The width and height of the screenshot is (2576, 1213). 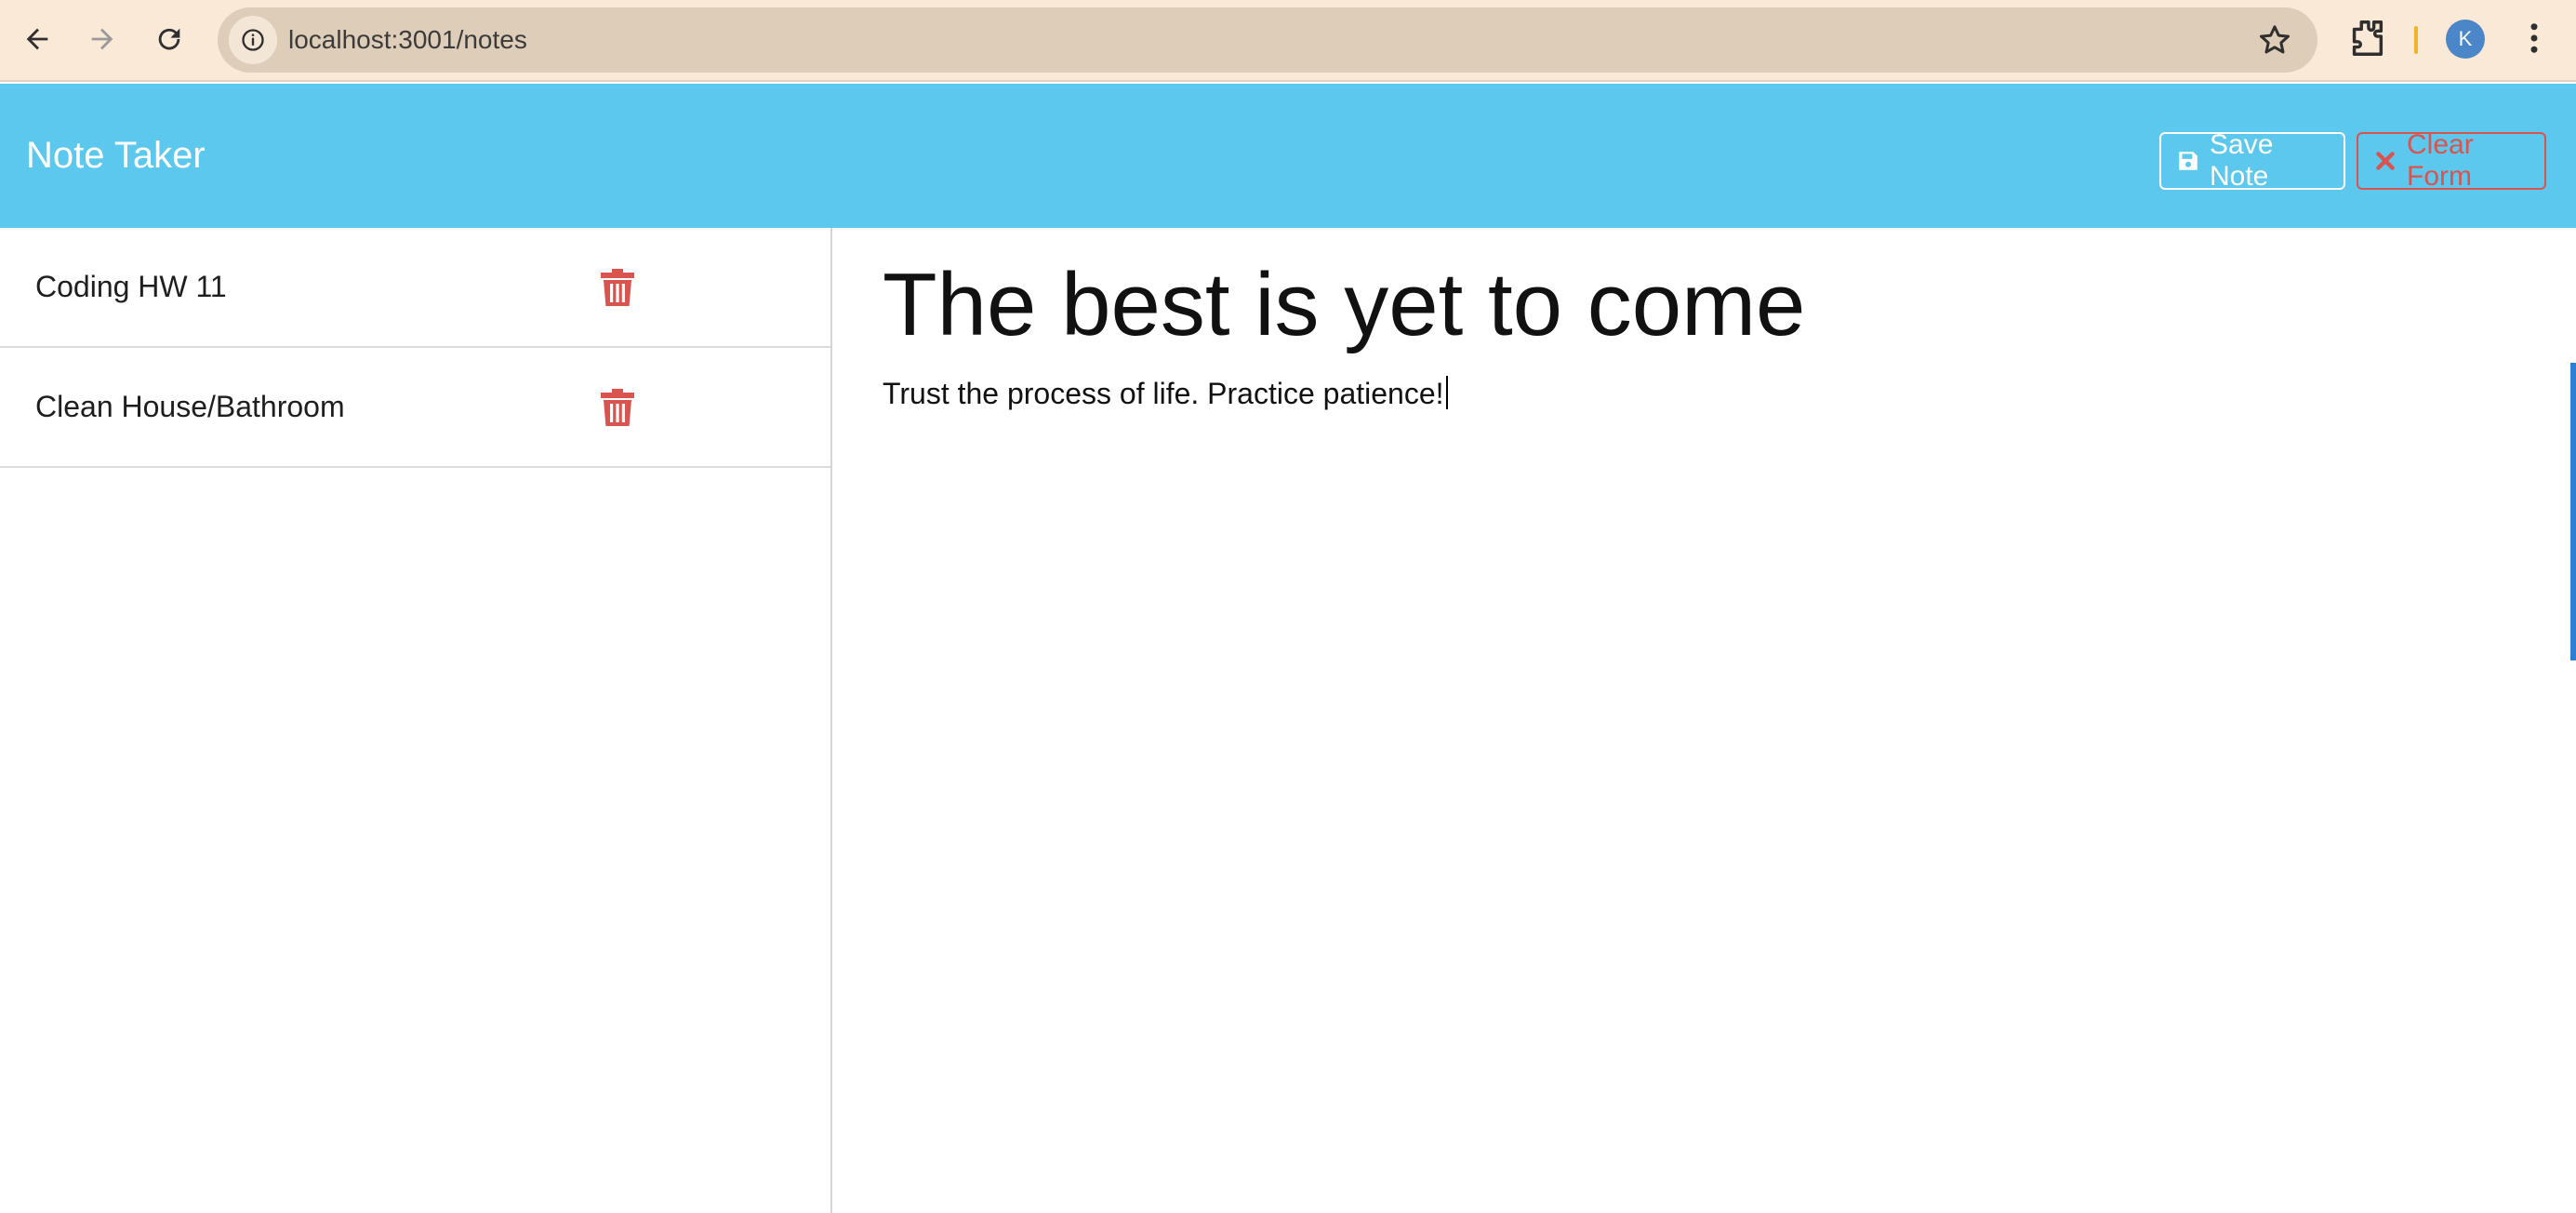 What do you see at coordinates (2573, 512) in the screenshot?
I see `window-edge-accent` at bounding box center [2573, 512].